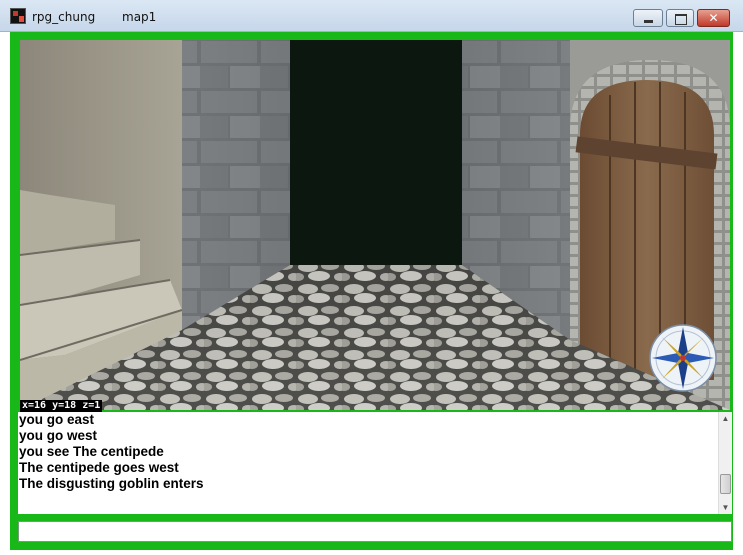 This screenshot has height=555, width=743. I want to click on close-icon: ✕, so click(713, 18).